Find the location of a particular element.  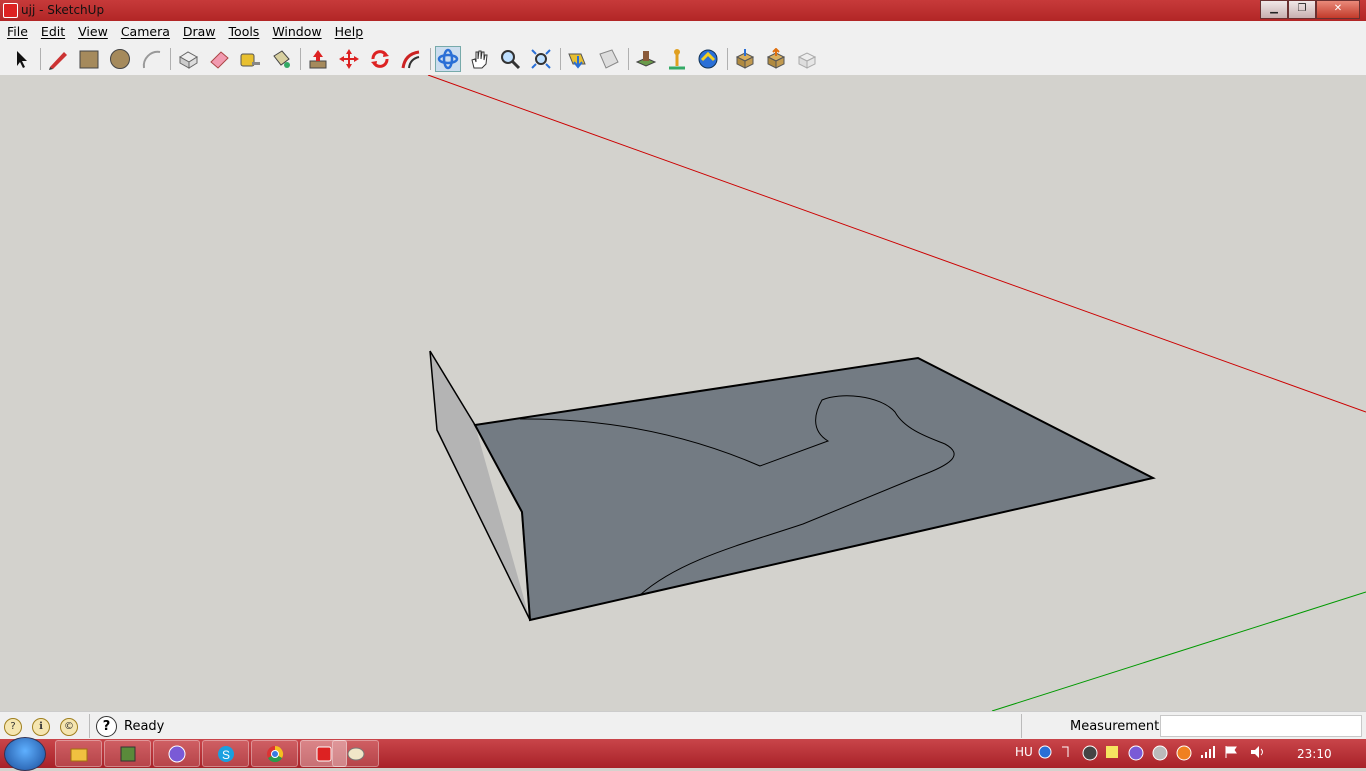

arc-icon is located at coordinates (151, 59).